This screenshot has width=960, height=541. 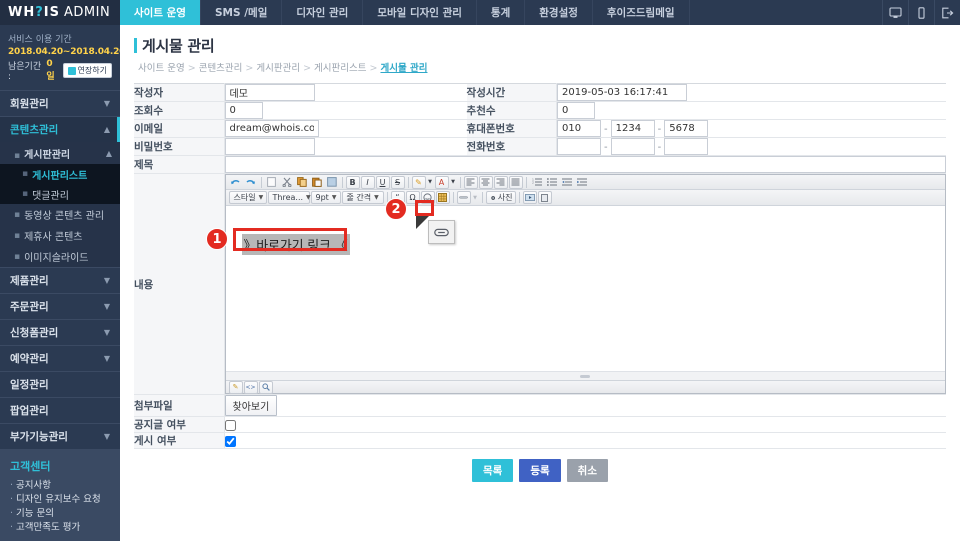 What do you see at coordinates (60, 486) in the screenshot?
I see `customer-center-item-notice: · 공지사항` at bounding box center [60, 486].